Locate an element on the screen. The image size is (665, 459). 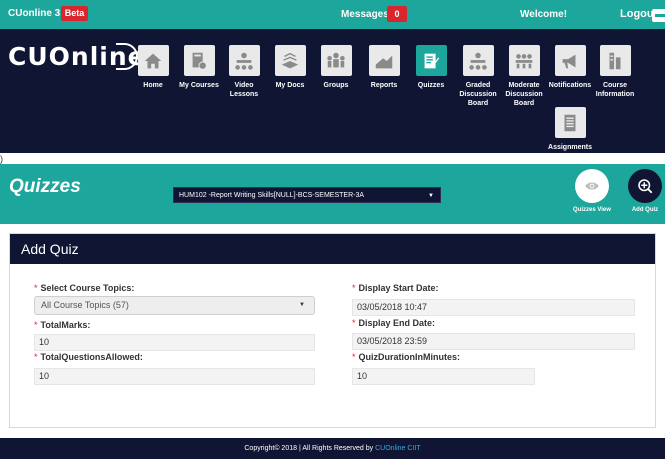
nav-label: My Docs is located at coordinates (290, 85).